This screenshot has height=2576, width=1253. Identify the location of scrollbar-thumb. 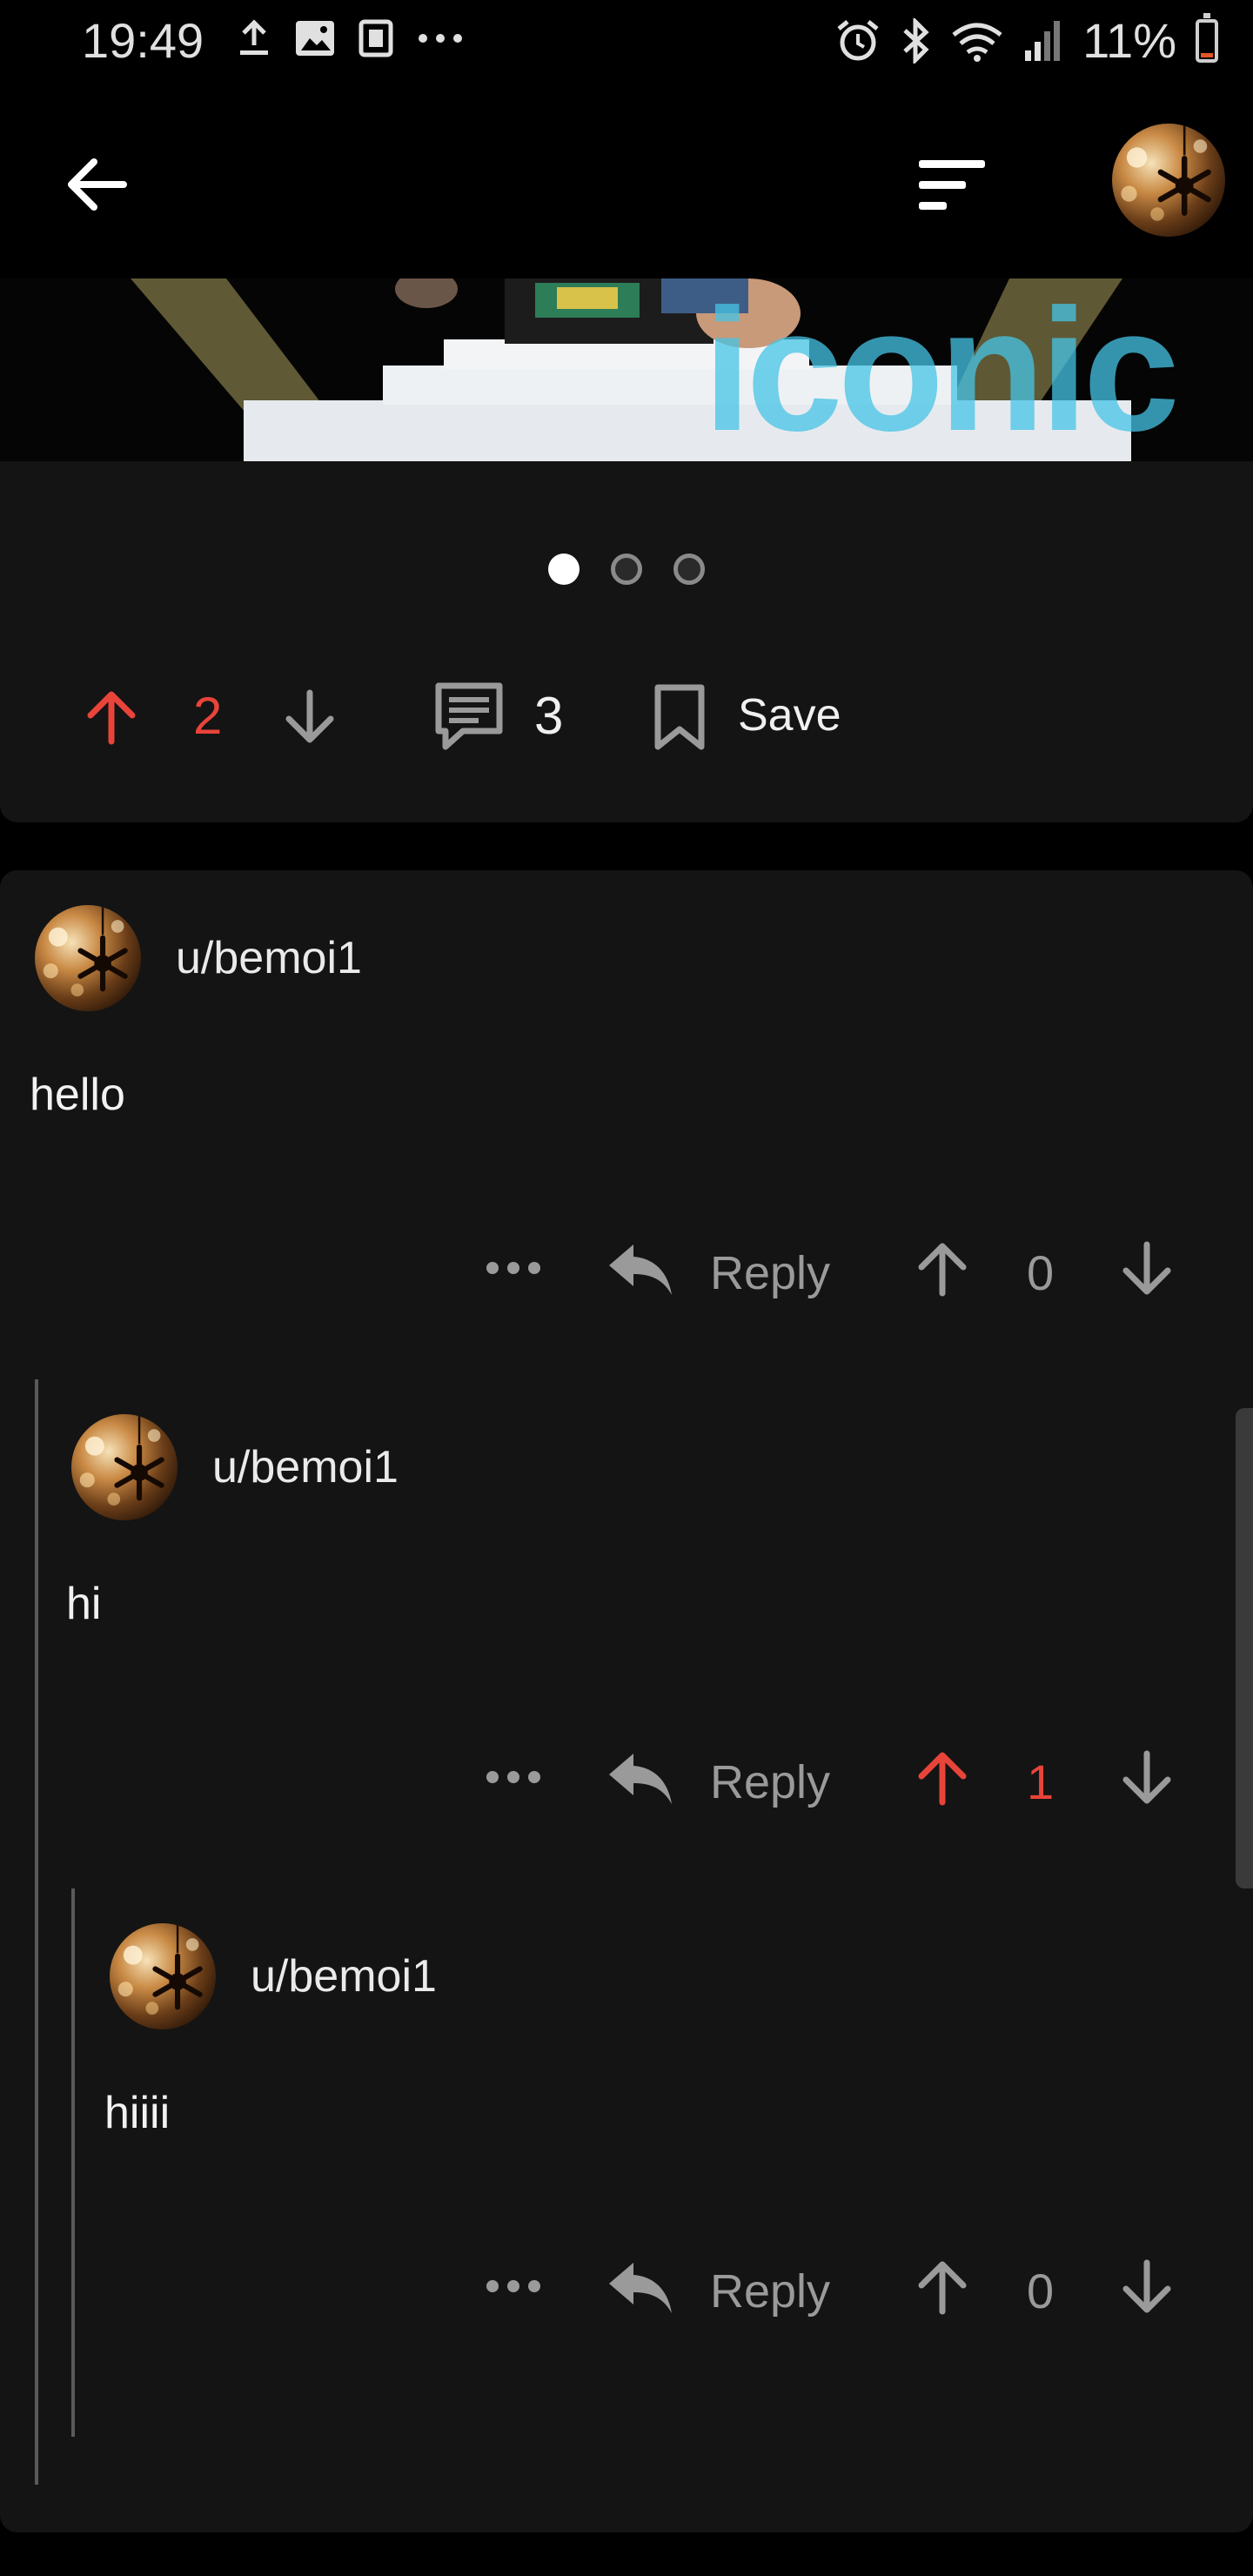
(1244, 1648).